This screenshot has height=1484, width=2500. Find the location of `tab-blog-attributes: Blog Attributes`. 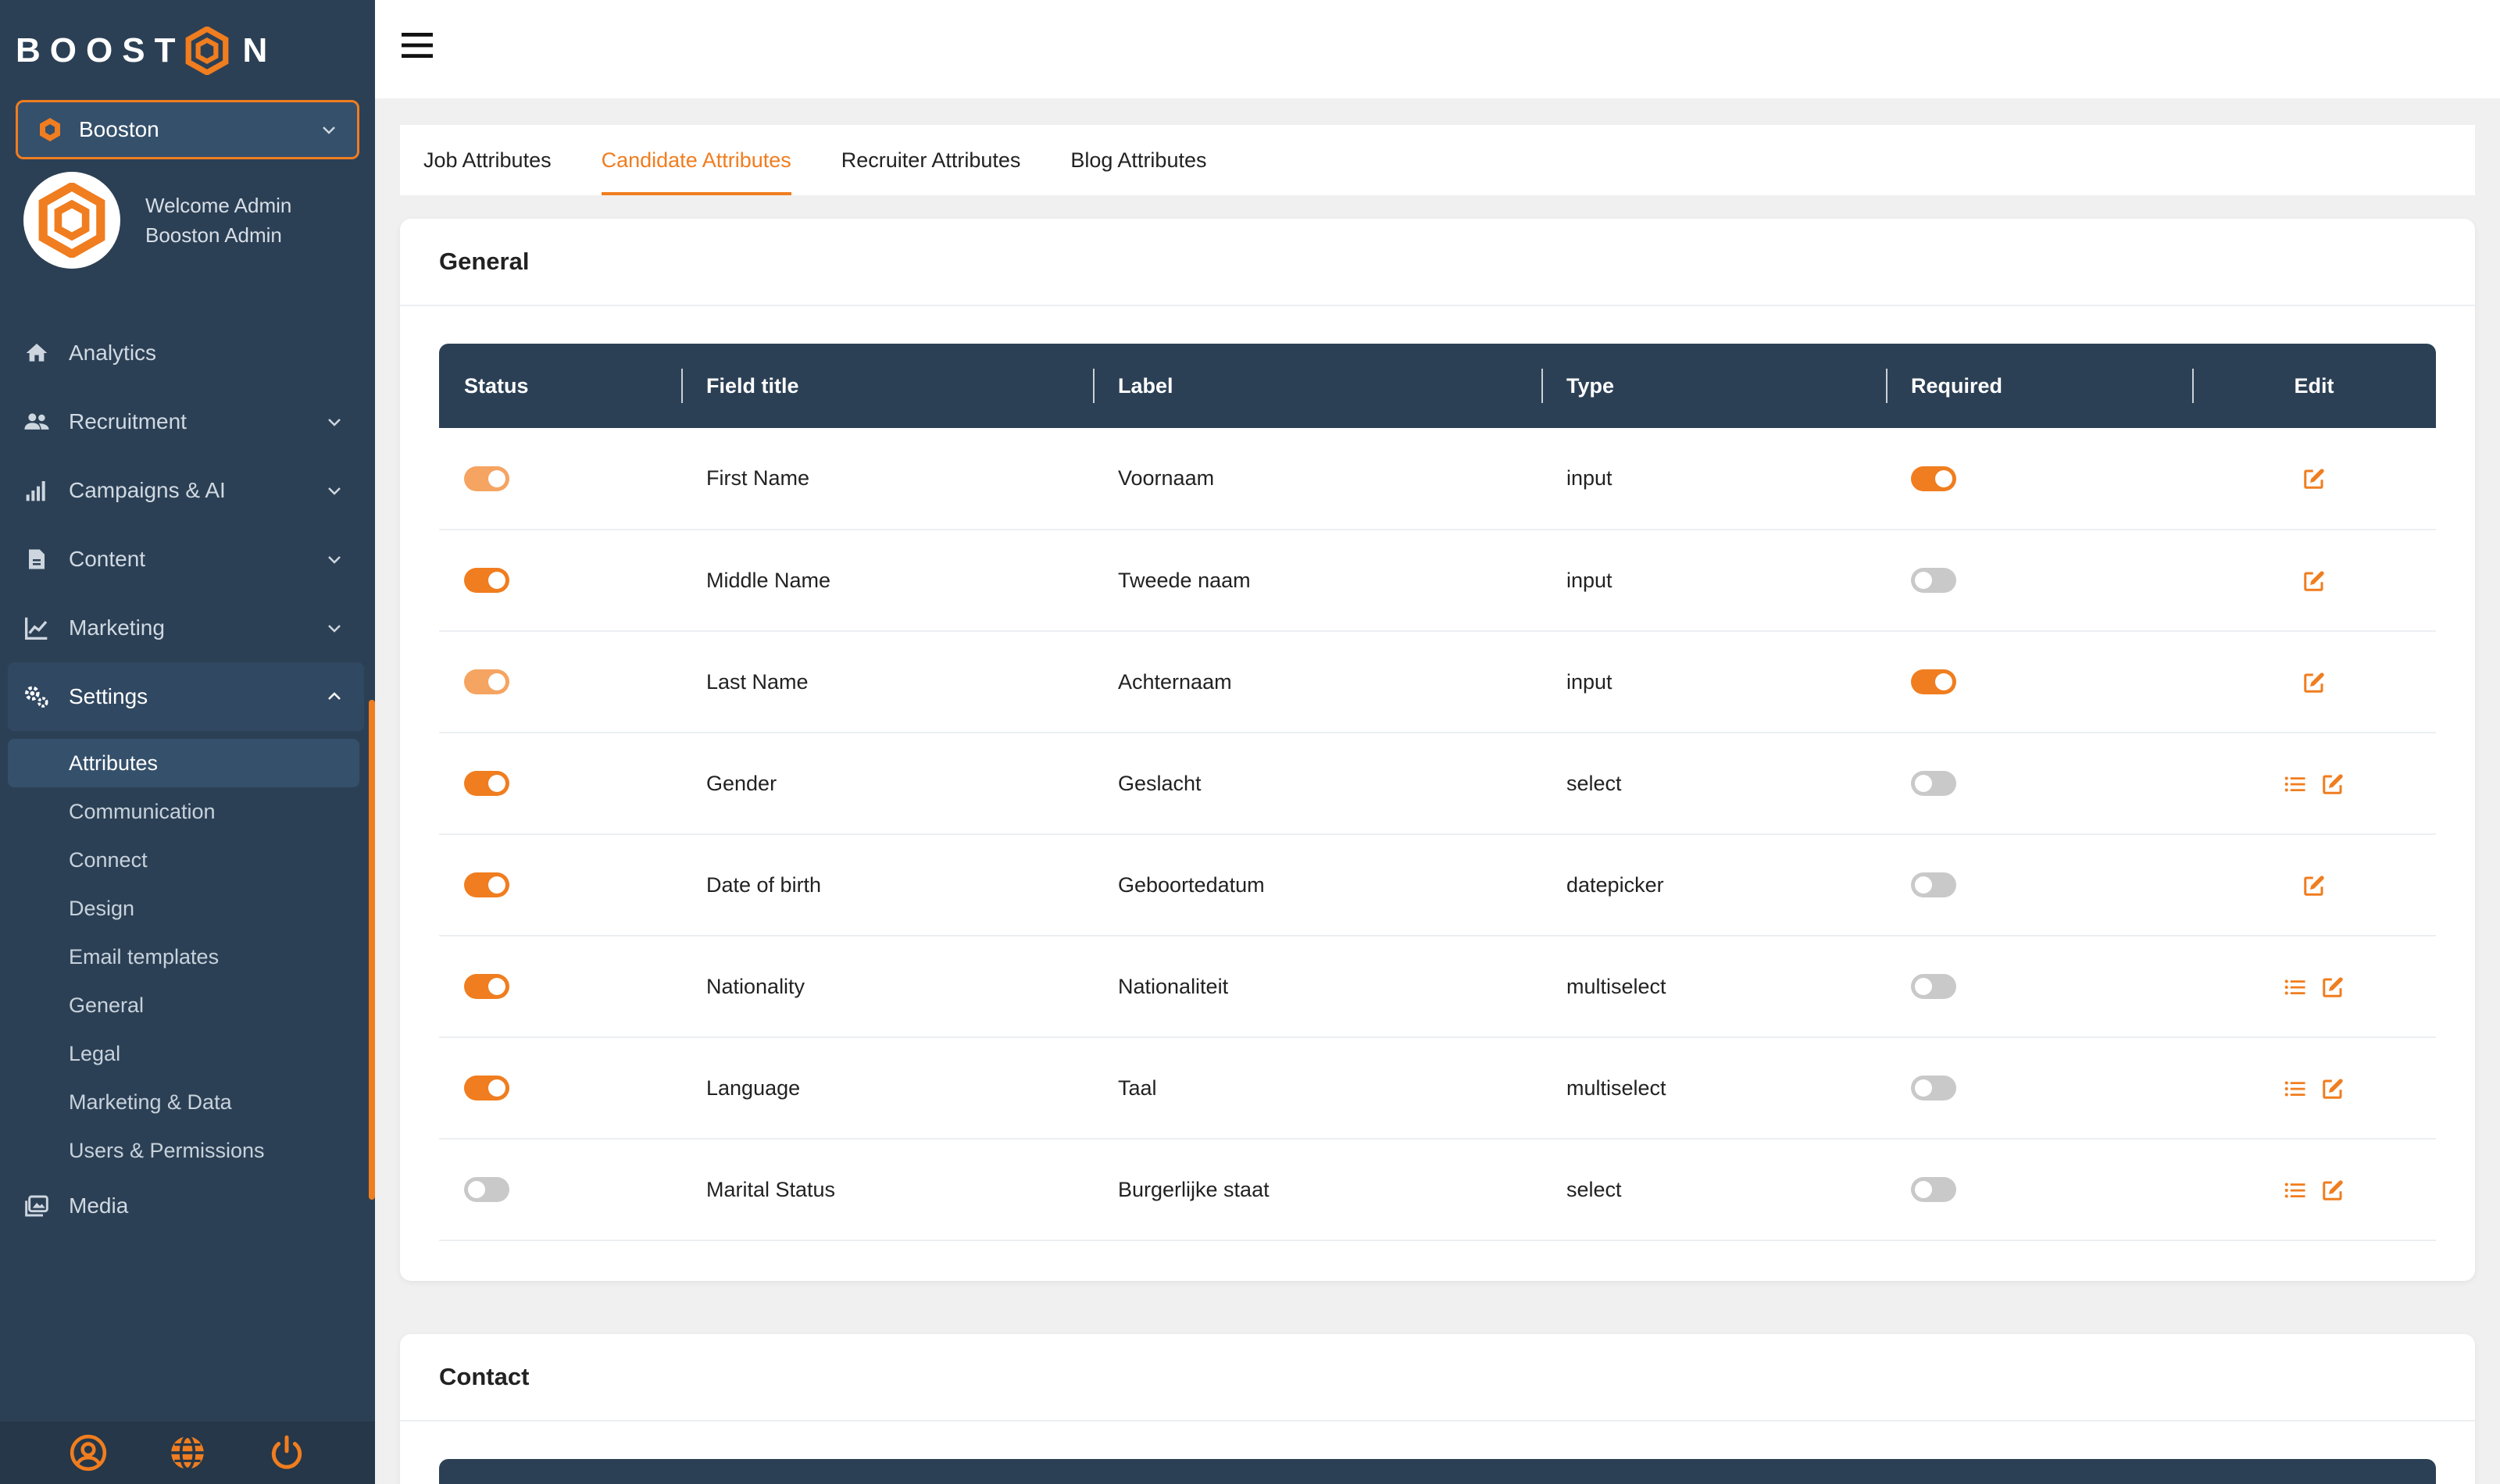

tab-blog-attributes: Blog Attributes is located at coordinates (1138, 160).